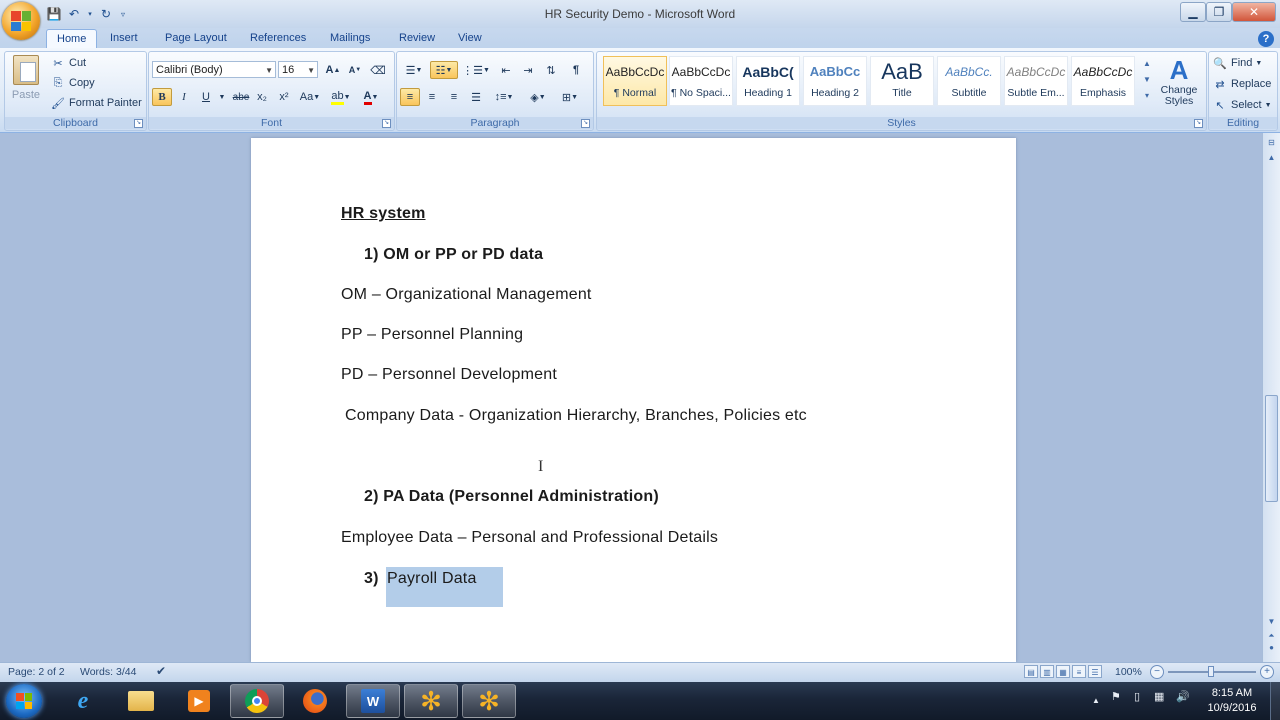 This screenshot has width=1280, height=720. I want to click on web-layout-icon: ▦, so click(1063, 671).